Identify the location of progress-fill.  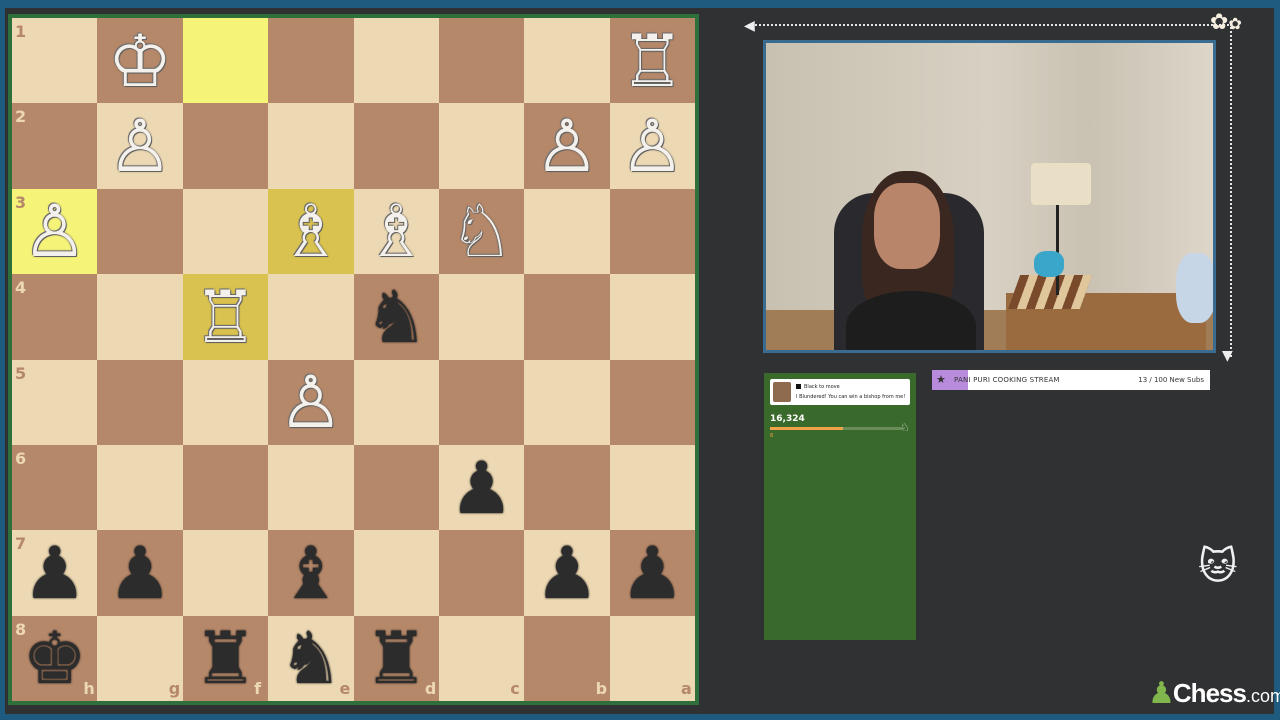
(806, 428).